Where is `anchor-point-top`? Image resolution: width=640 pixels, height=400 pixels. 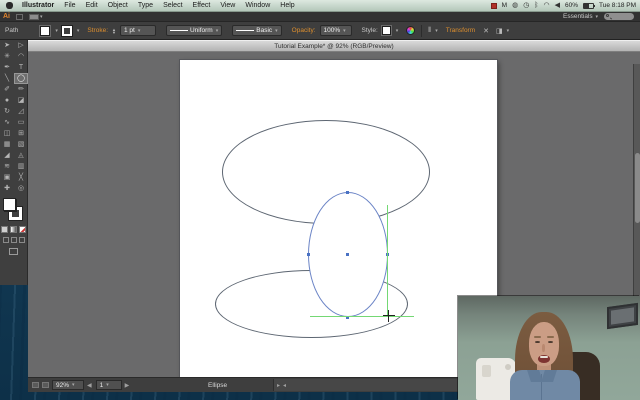 anchor-point-top is located at coordinates (347, 192).